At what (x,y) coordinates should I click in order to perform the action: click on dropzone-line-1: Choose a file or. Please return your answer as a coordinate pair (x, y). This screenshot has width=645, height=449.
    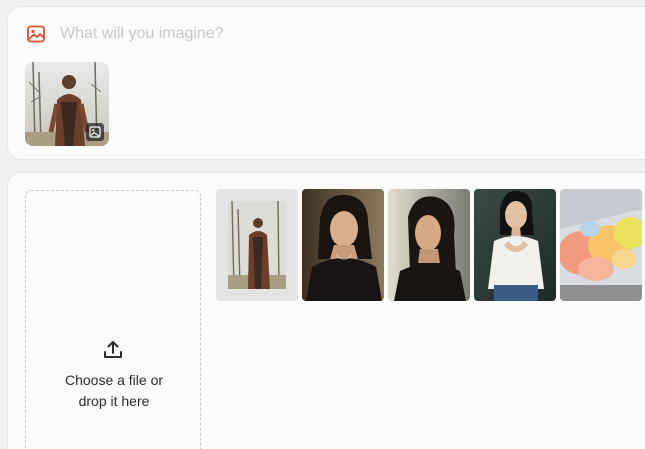
    Looking at the image, I should click on (114, 380).